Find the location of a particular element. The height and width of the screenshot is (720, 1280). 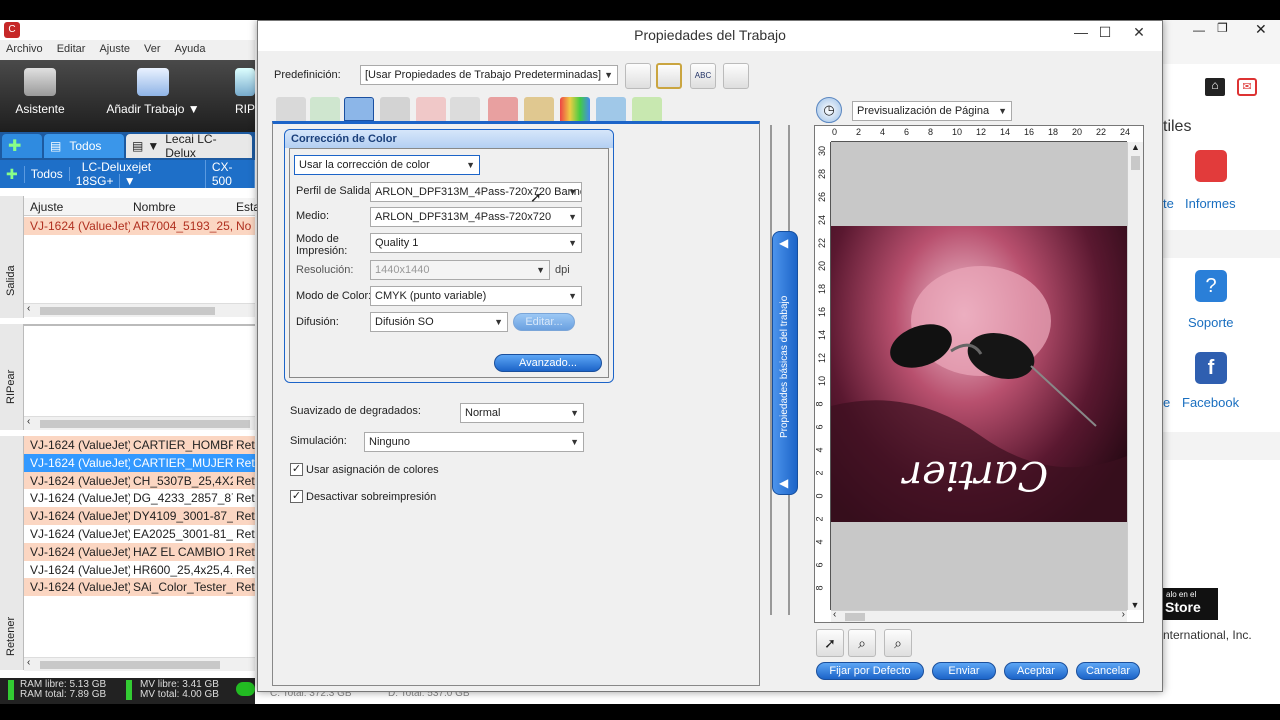

table-row: VJ-1624 (ValueJet)EA2025_3001-81_25,Ret is located at coordinates (139, 534).